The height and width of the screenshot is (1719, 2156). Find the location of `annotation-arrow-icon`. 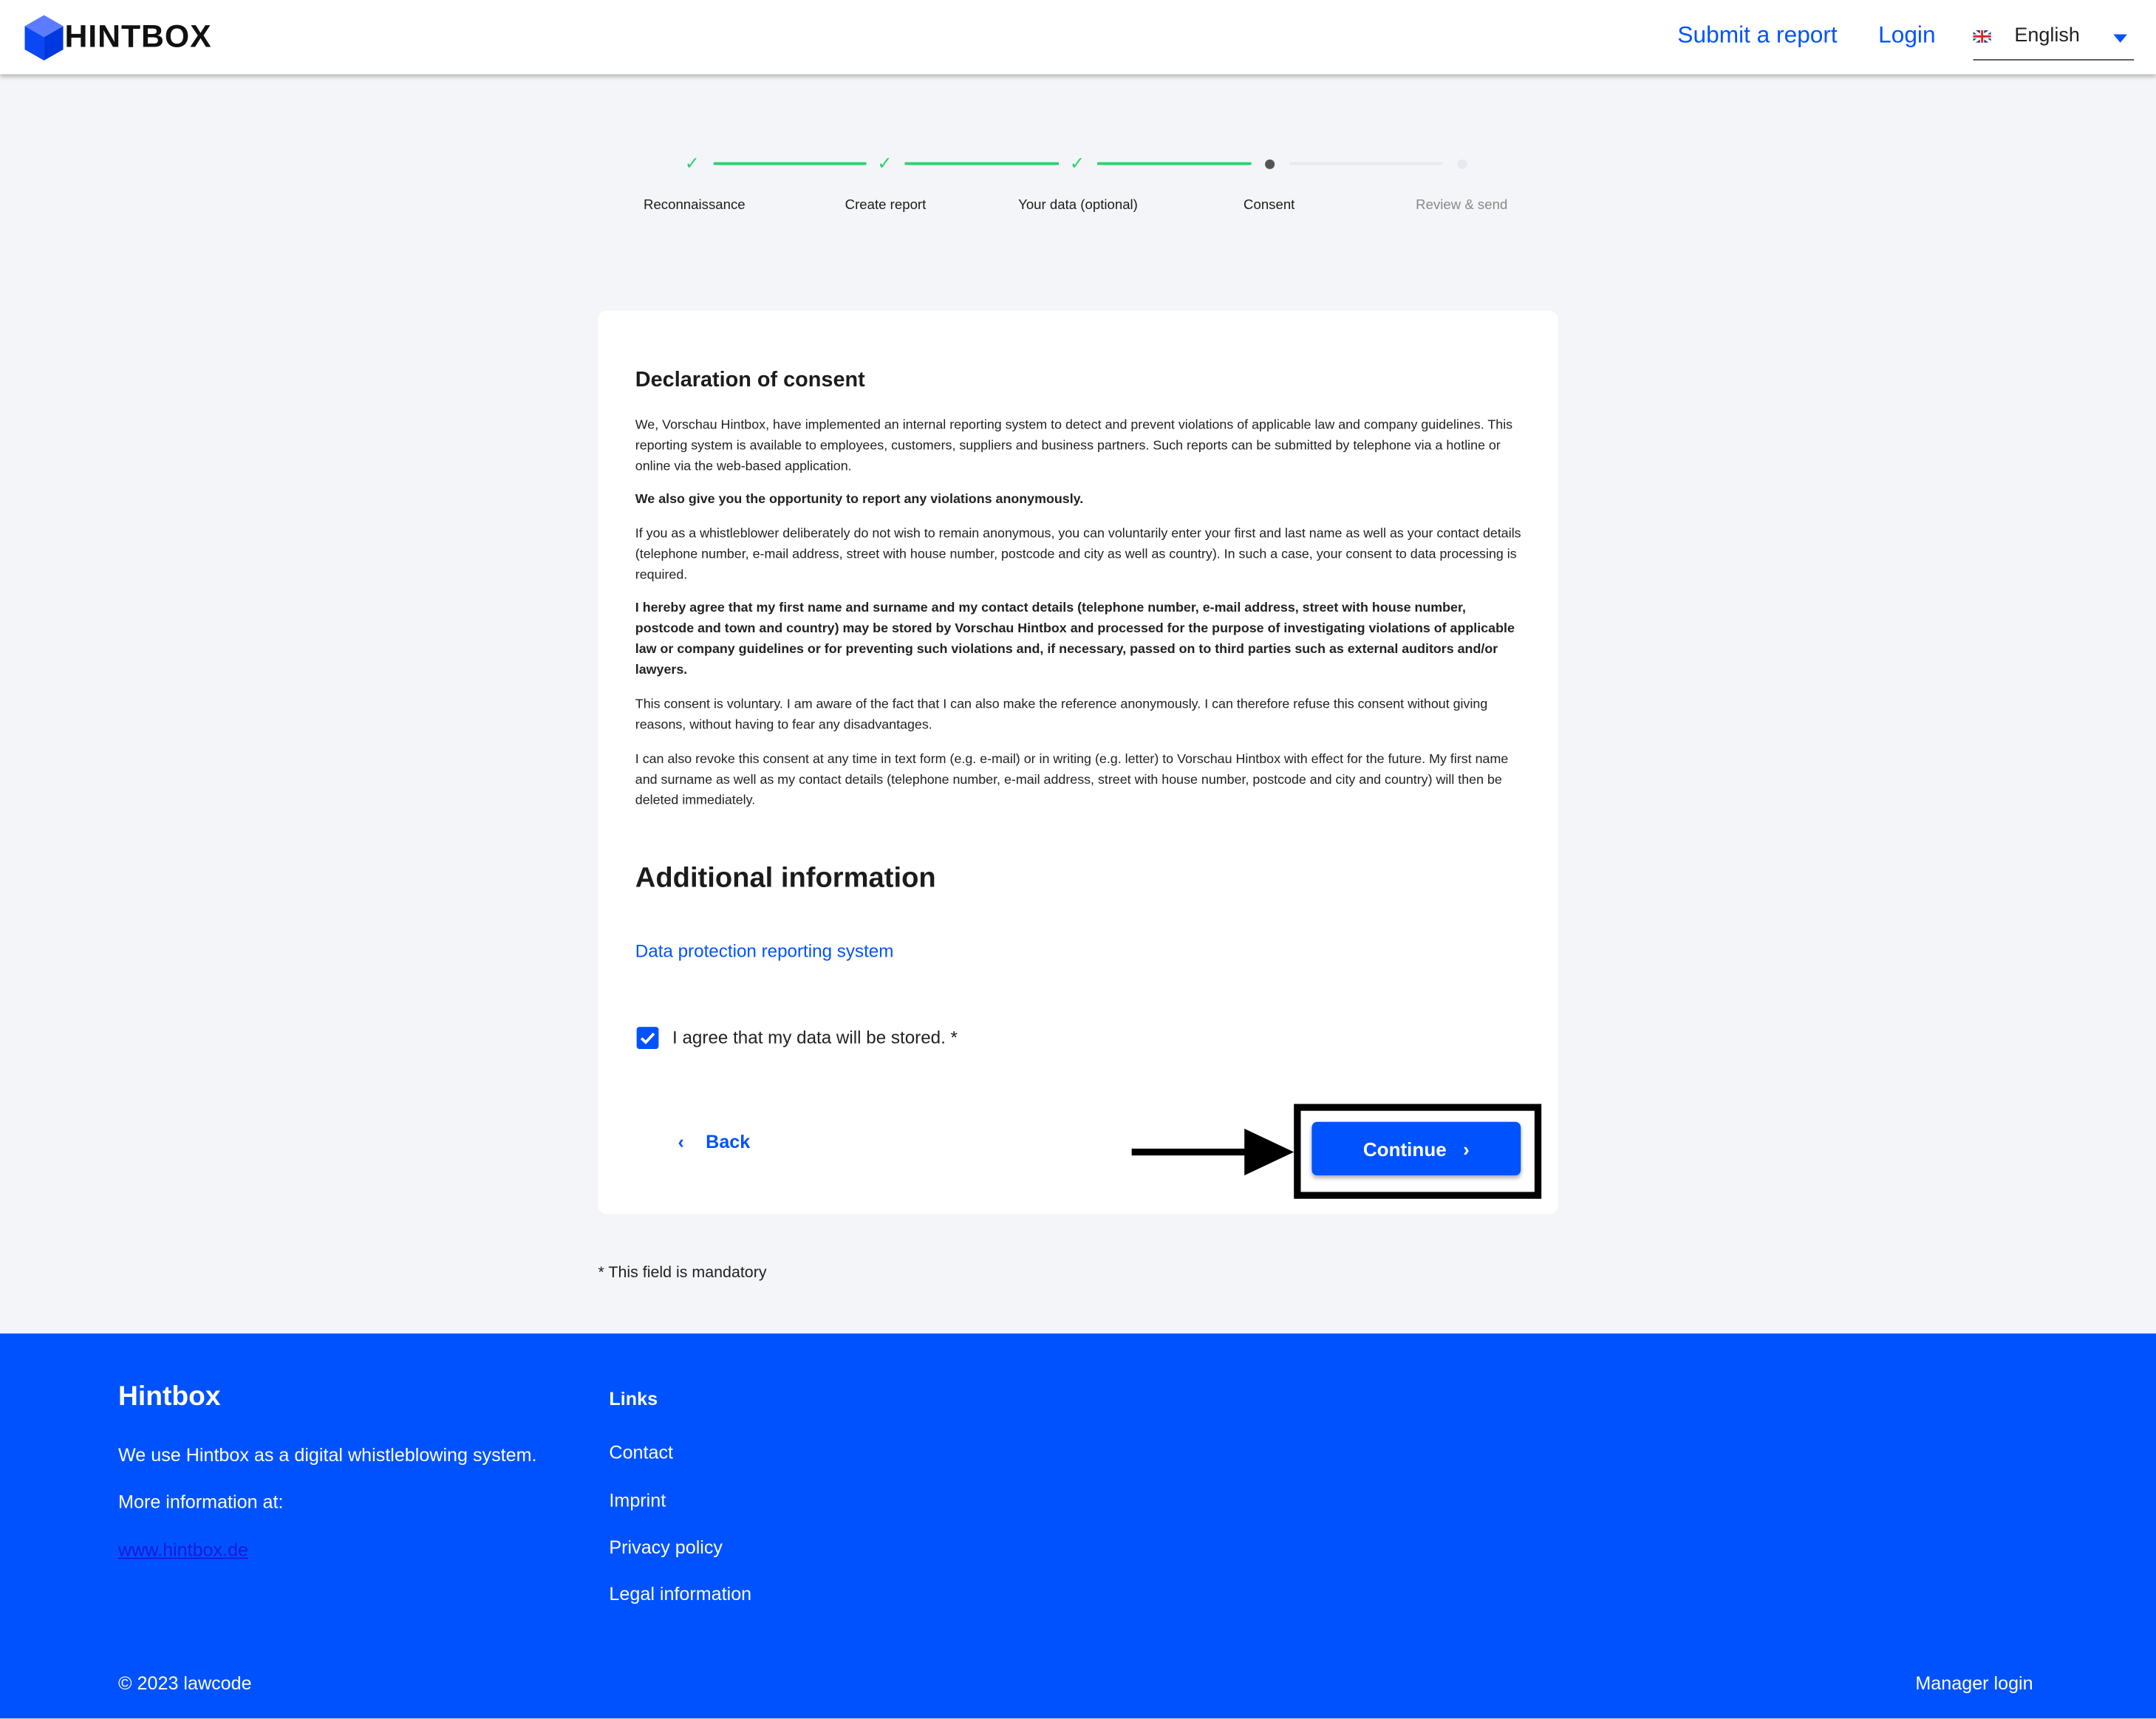

annotation-arrow-icon is located at coordinates (1212, 1152).